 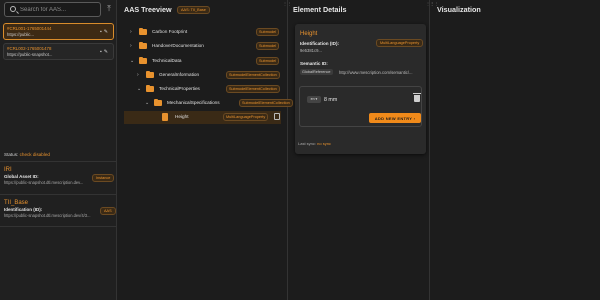 I want to click on search-box, so click(x=52, y=9).